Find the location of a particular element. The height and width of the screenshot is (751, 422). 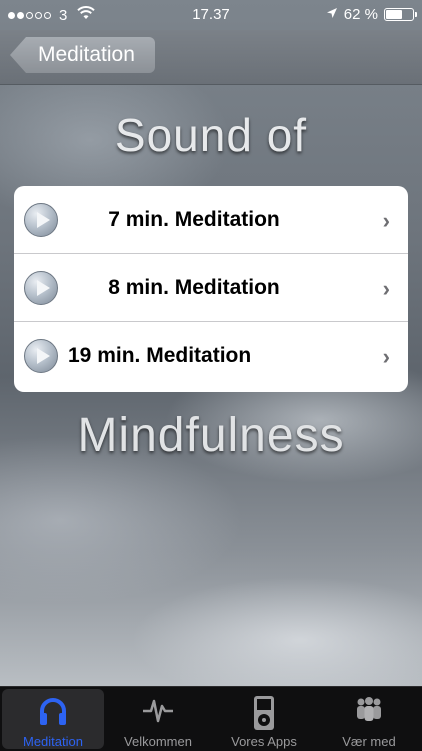

list-item-label: 19 min. Meditation is located at coordinates (160, 355).